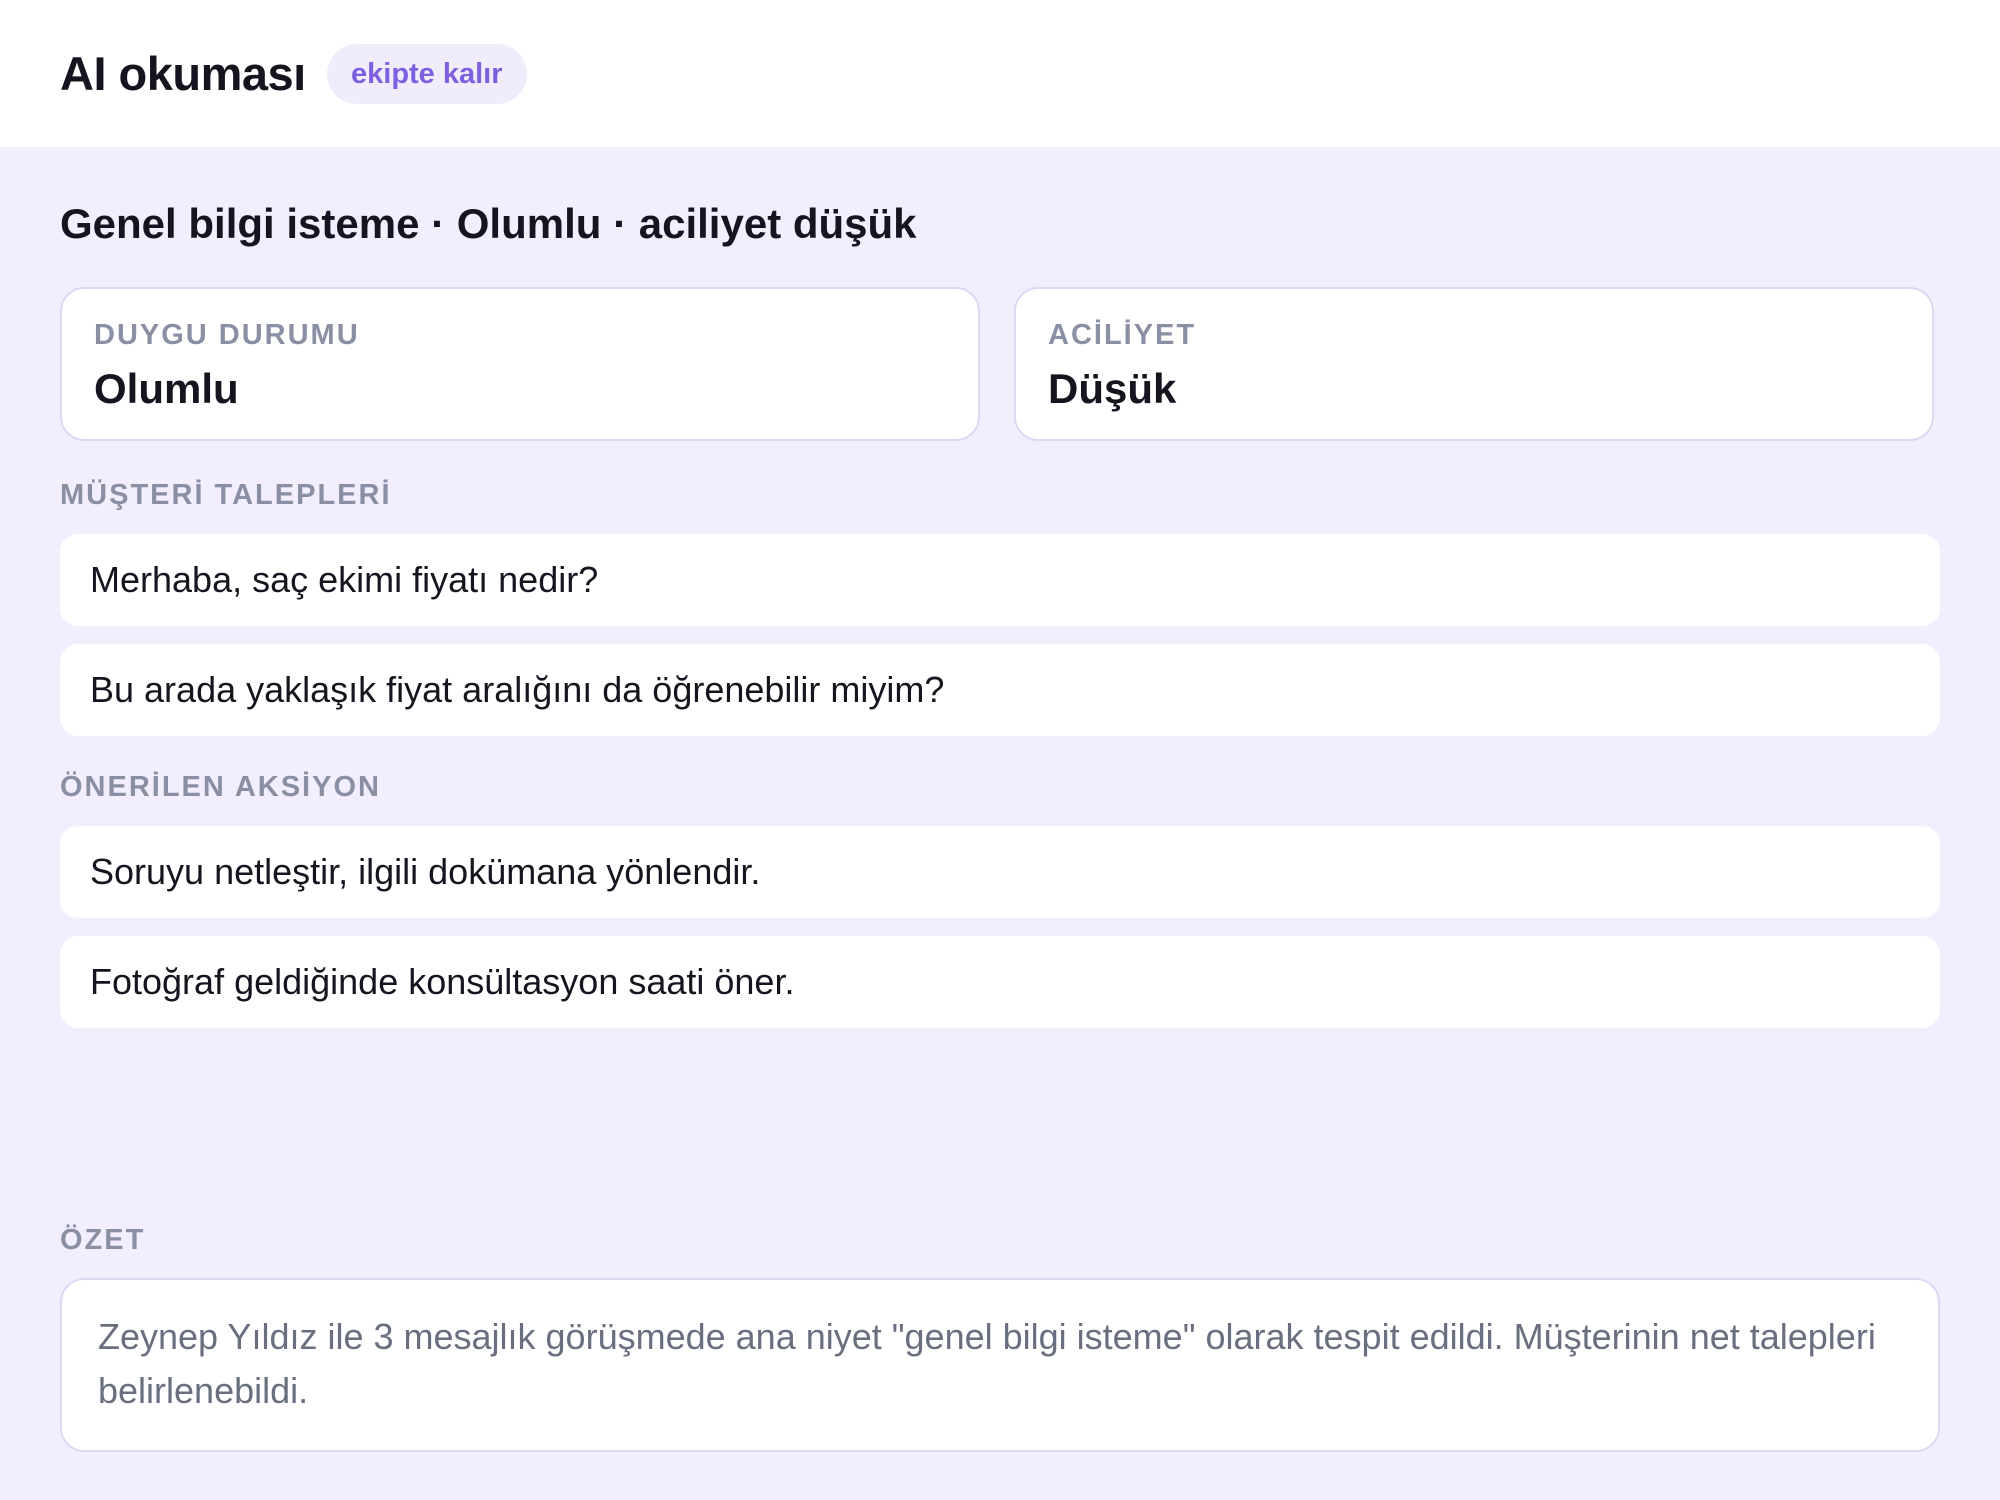 This screenshot has width=2000, height=1500. What do you see at coordinates (227, 335) in the screenshot?
I see `sentiment-label: DUYGU DURUMU` at bounding box center [227, 335].